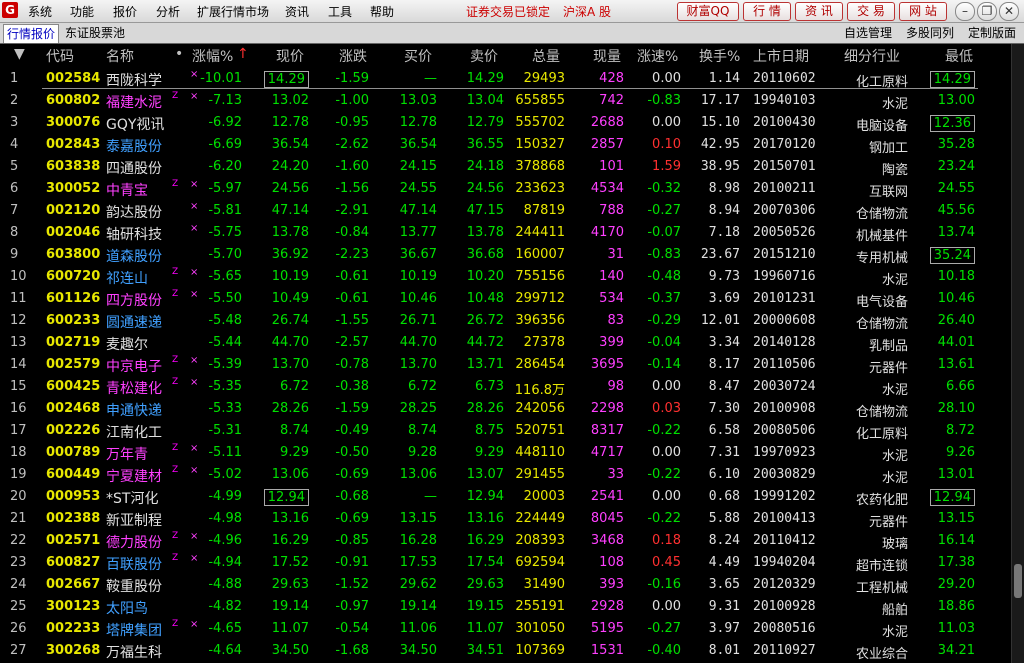 The width and height of the screenshot is (1024, 663). What do you see at coordinates (724, 628) in the screenshot?
I see `turnover-pct: 3.97` at bounding box center [724, 628].